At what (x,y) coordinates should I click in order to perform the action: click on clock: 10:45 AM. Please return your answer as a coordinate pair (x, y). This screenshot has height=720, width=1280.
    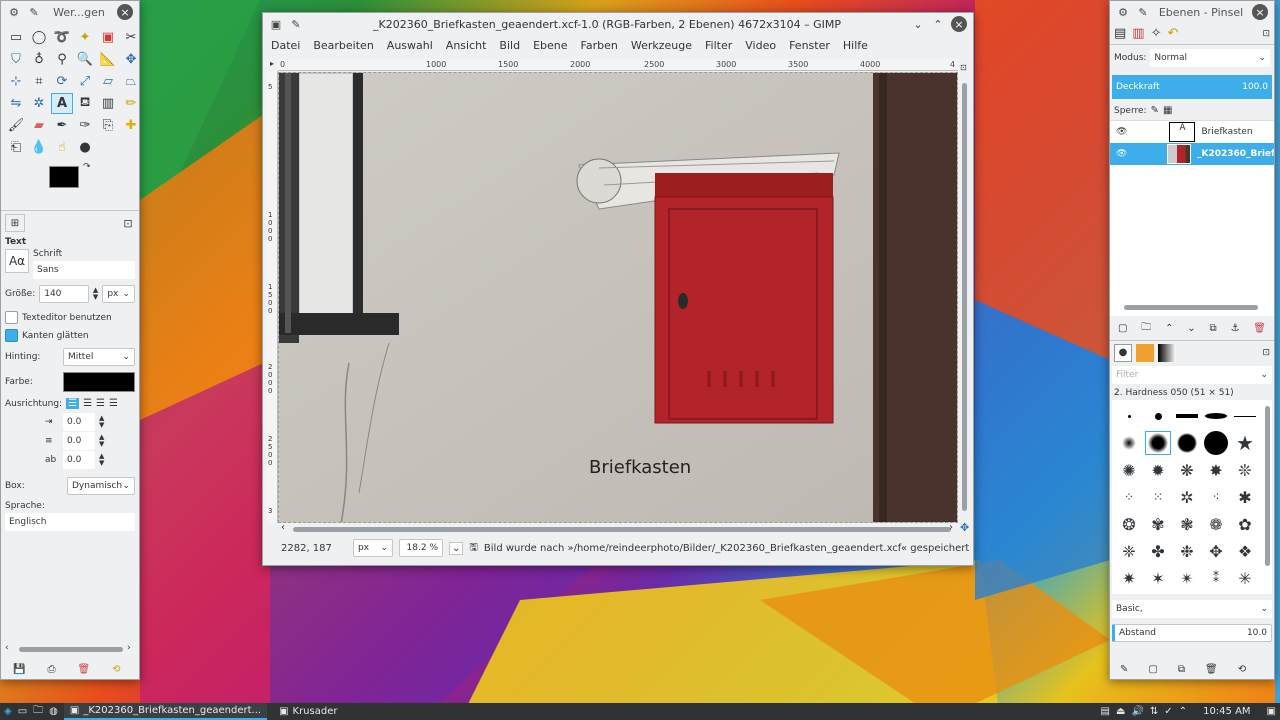
    Looking at the image, I should click on (1226, 711).